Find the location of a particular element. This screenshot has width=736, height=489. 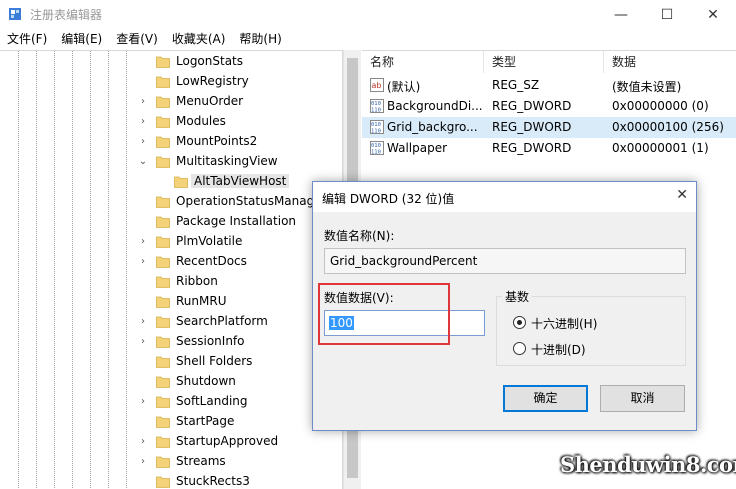

list-cell-data: 0x00000001 (1) is located at coordinates (660, 148).